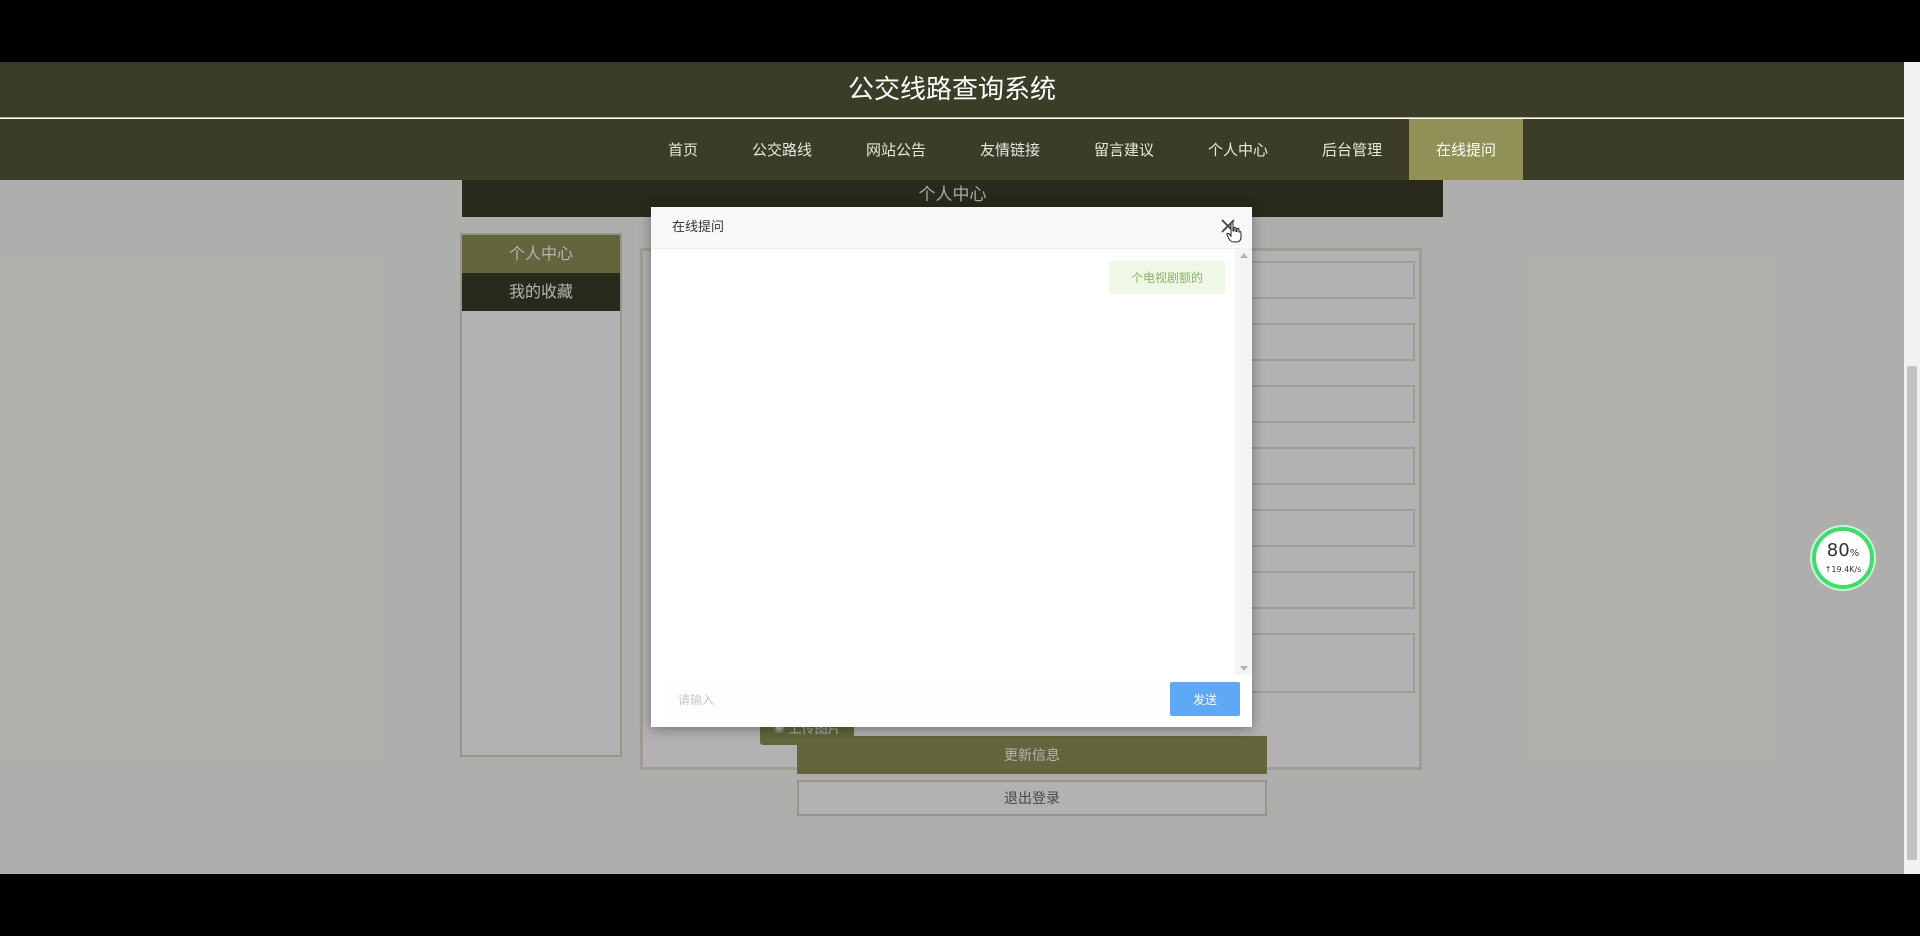  I want to click on nav-item-friend-links: 友情链接, so click(1010, 149).